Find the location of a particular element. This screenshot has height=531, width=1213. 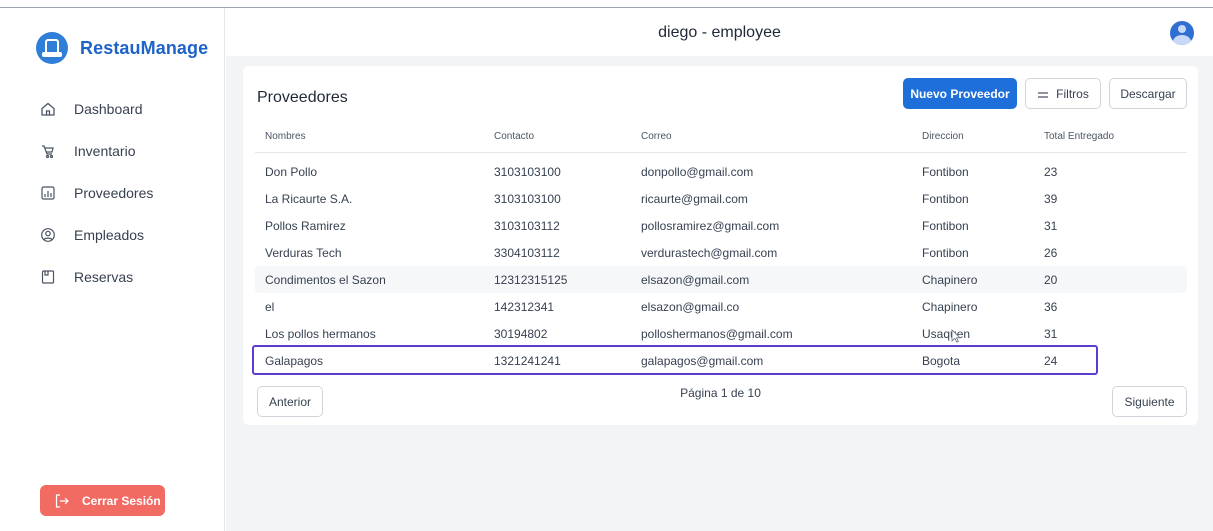

cell-correo: pollosramirez@gmail.com is located at coordinates (710, 225).